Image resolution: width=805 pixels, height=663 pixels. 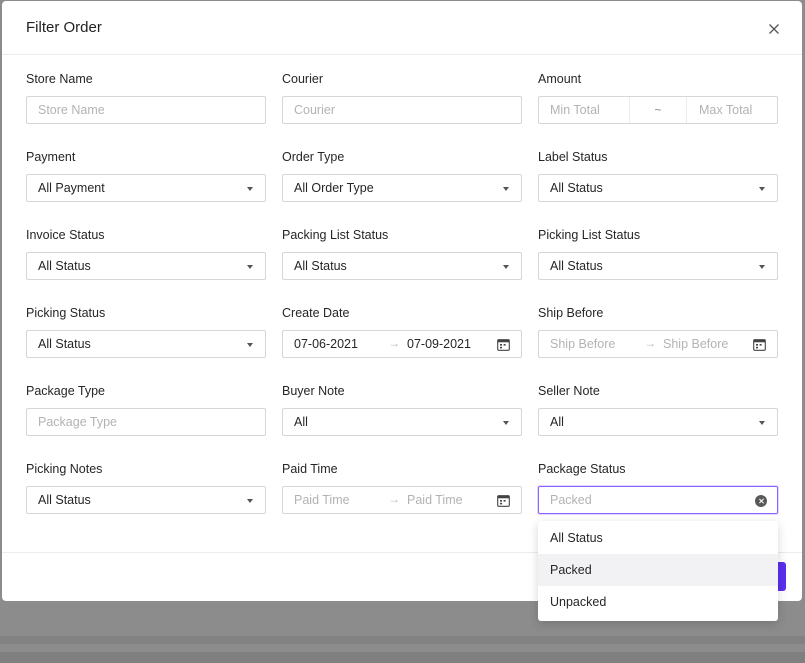 I want to click on package-status-placeholder: Packed, so click(x=571, y=500).